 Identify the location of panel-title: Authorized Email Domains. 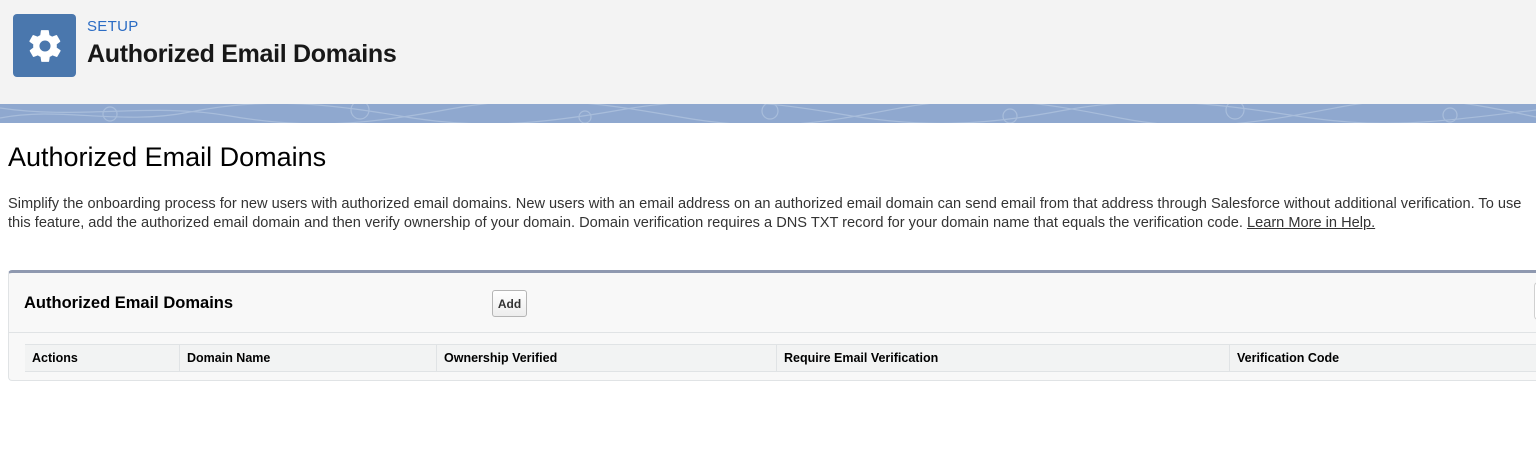
(129, 303).